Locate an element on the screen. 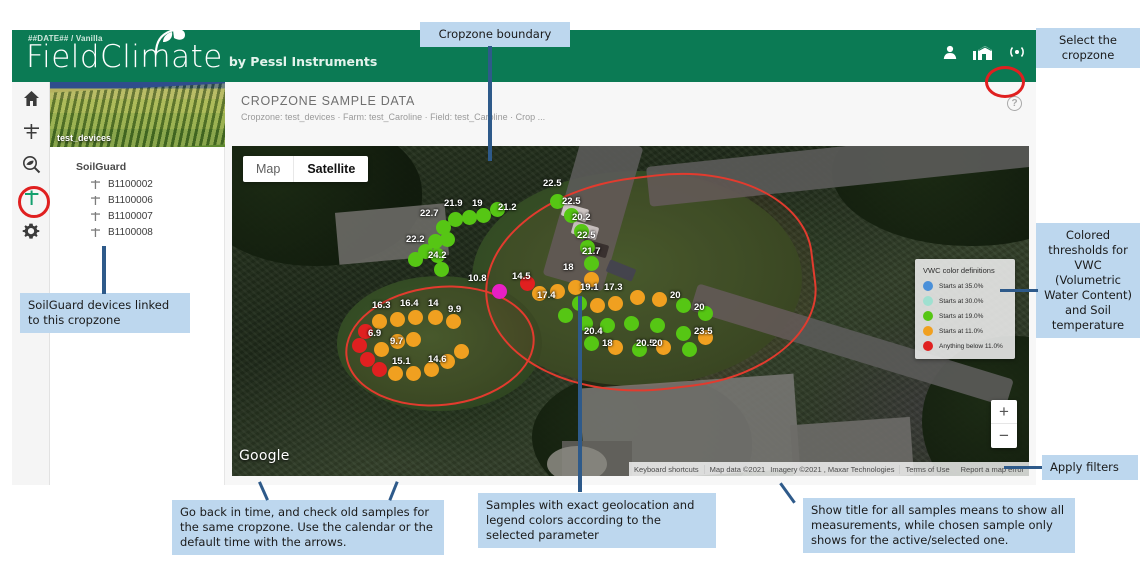 The width and height of the screenshot is (1148, 569). map-zoom-controls: + − is located at coordinates (1004, 424).